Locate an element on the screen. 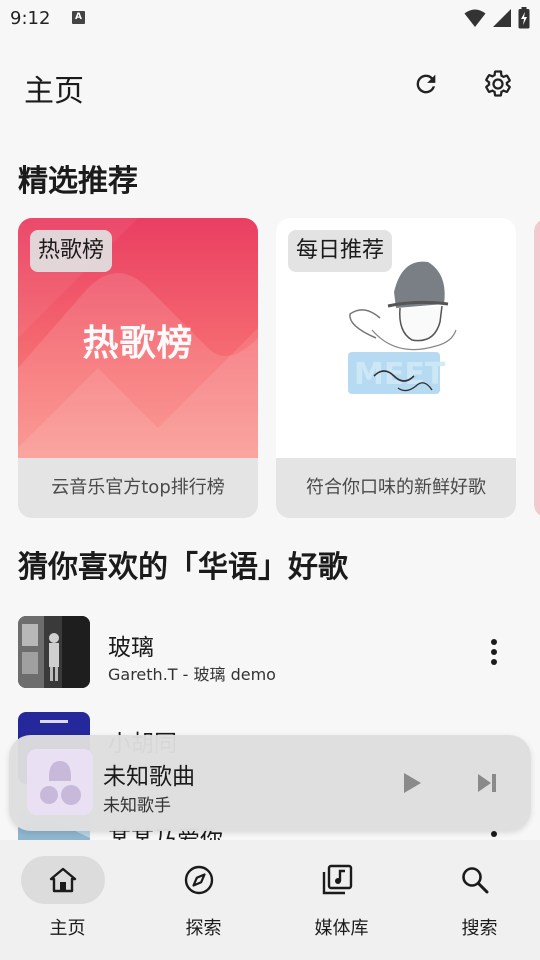 The image size is (540, 960). song-thumbnail is located at coordinates (54, 652).